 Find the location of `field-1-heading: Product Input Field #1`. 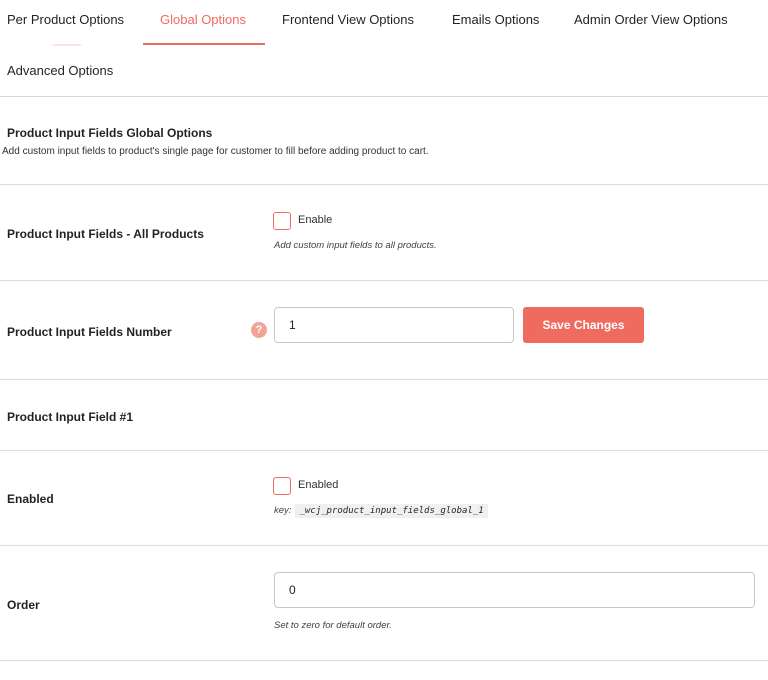

field-1-heading: Product Input Field #1 is located at coordinates (70, 417).